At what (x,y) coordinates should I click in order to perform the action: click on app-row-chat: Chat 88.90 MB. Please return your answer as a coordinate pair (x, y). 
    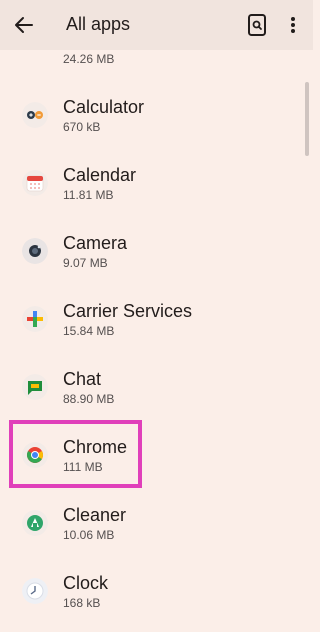
    Looking at the image, I should click on (156, 394).